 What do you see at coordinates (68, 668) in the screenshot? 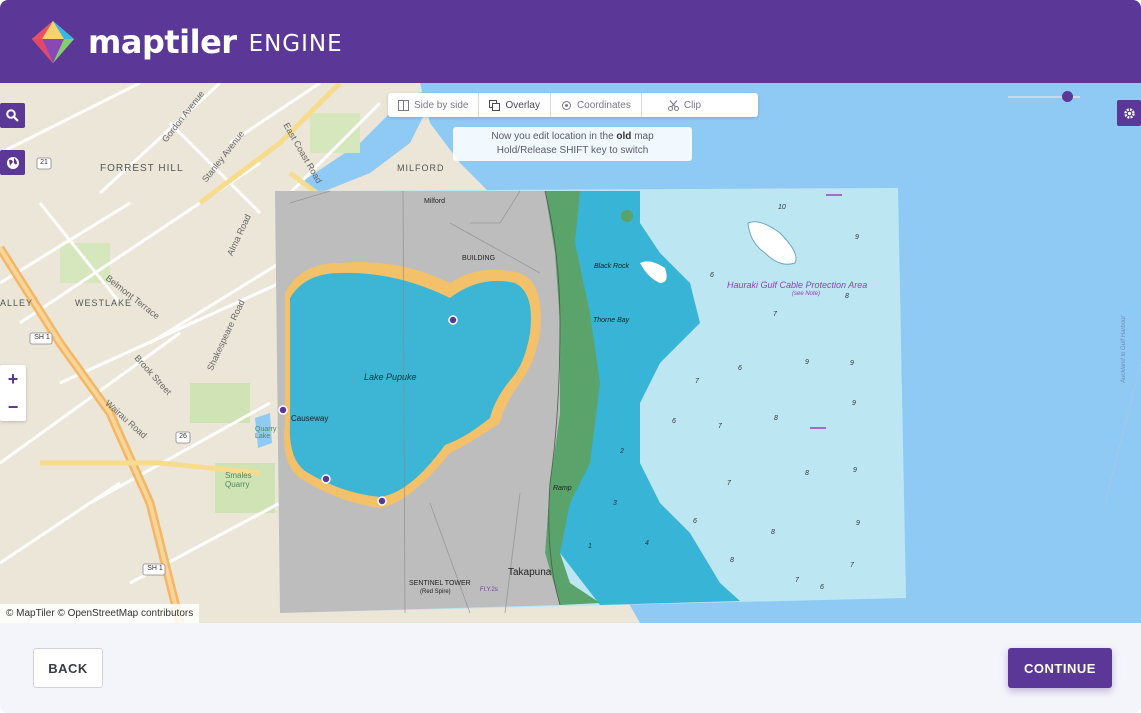
I see `back-button: BACK` at bounding box center [68, 668].